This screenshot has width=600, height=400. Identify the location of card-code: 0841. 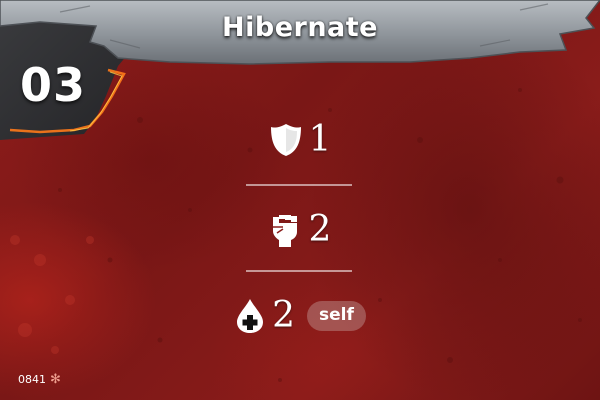
(32, 379).